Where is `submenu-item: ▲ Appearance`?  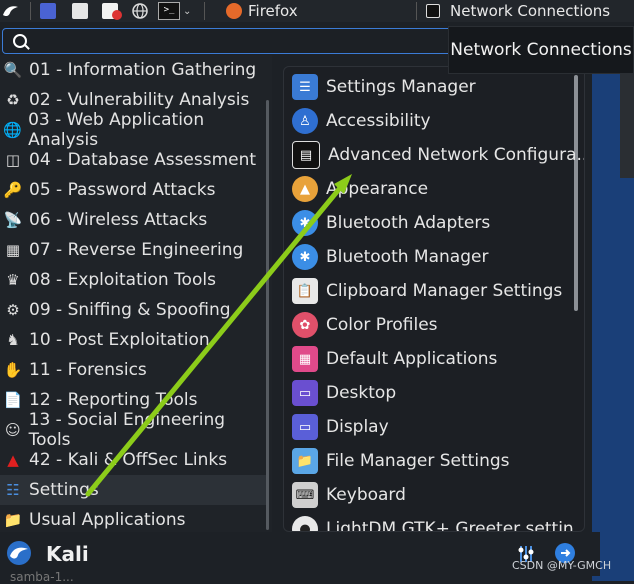
submenu-item: ▲ Appearance is located at coordinates (434, 189).